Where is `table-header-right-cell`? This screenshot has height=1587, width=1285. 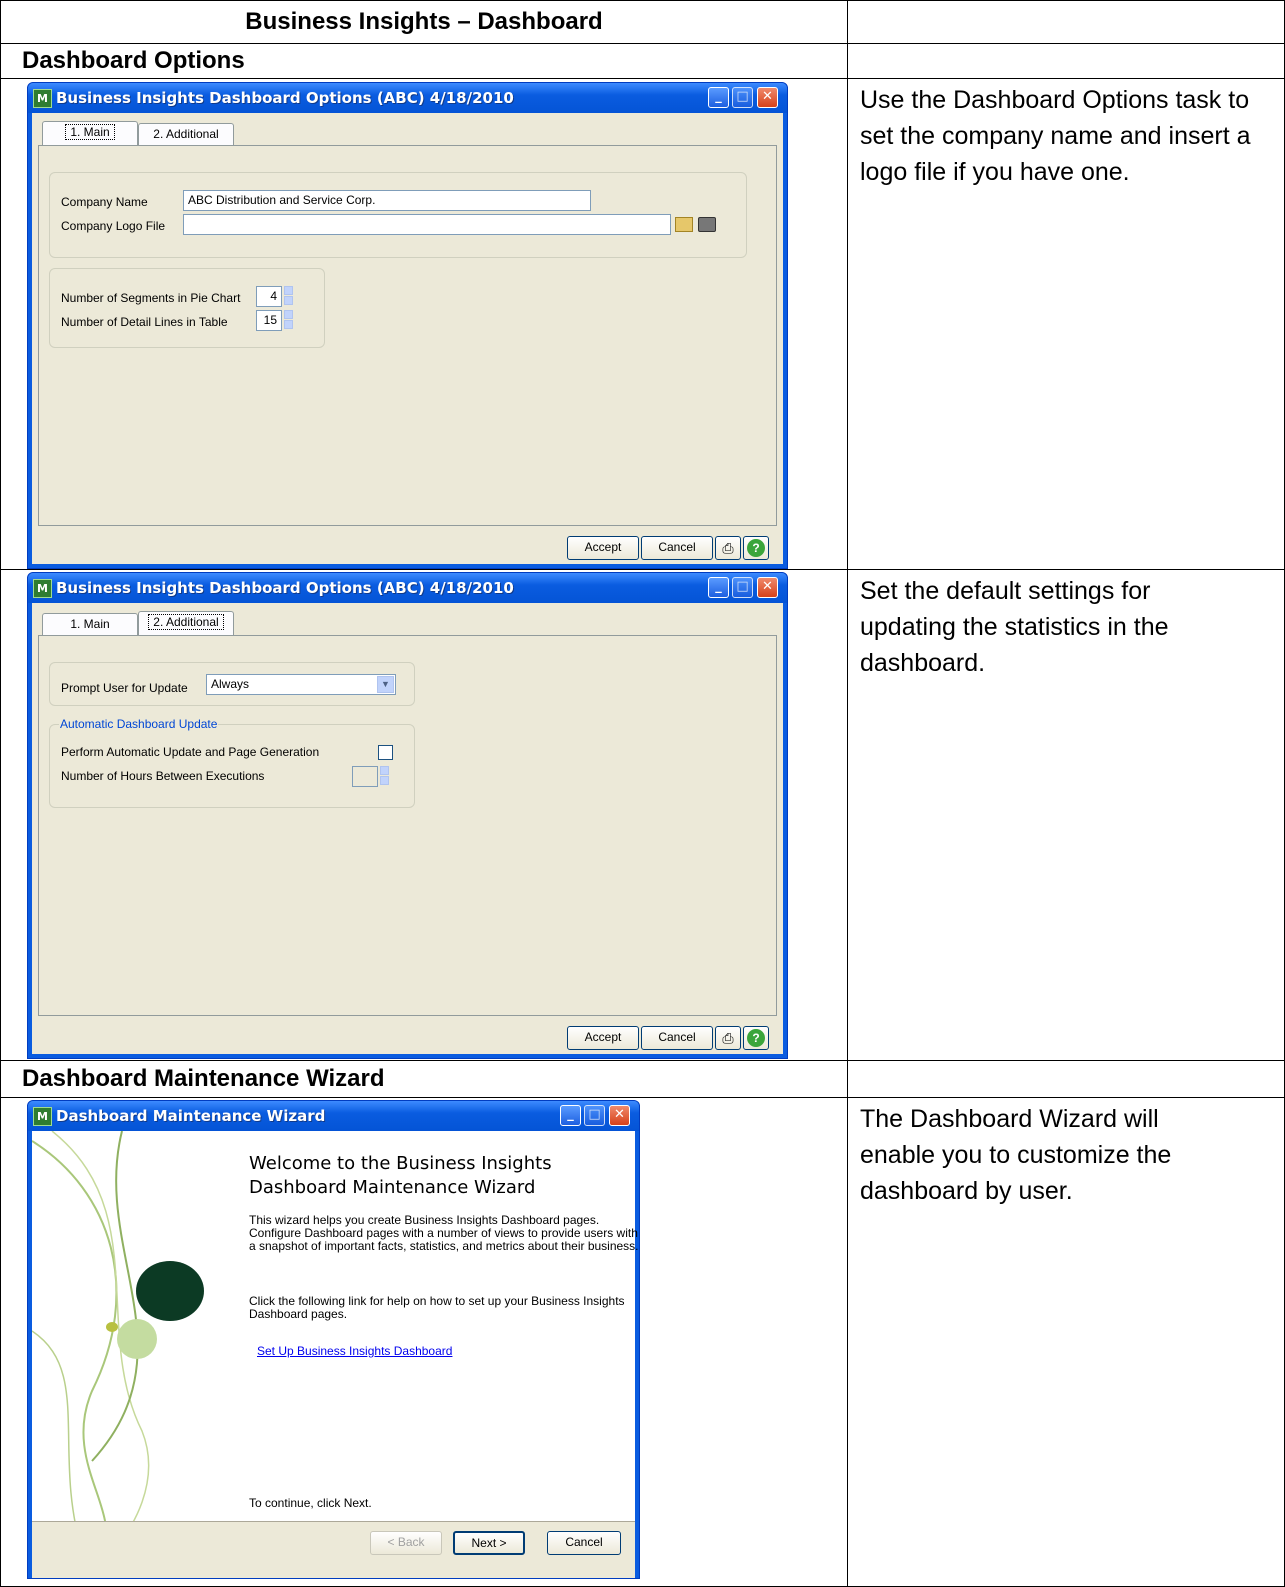
table-header-right-cell is located at coordinates (1066, 22).